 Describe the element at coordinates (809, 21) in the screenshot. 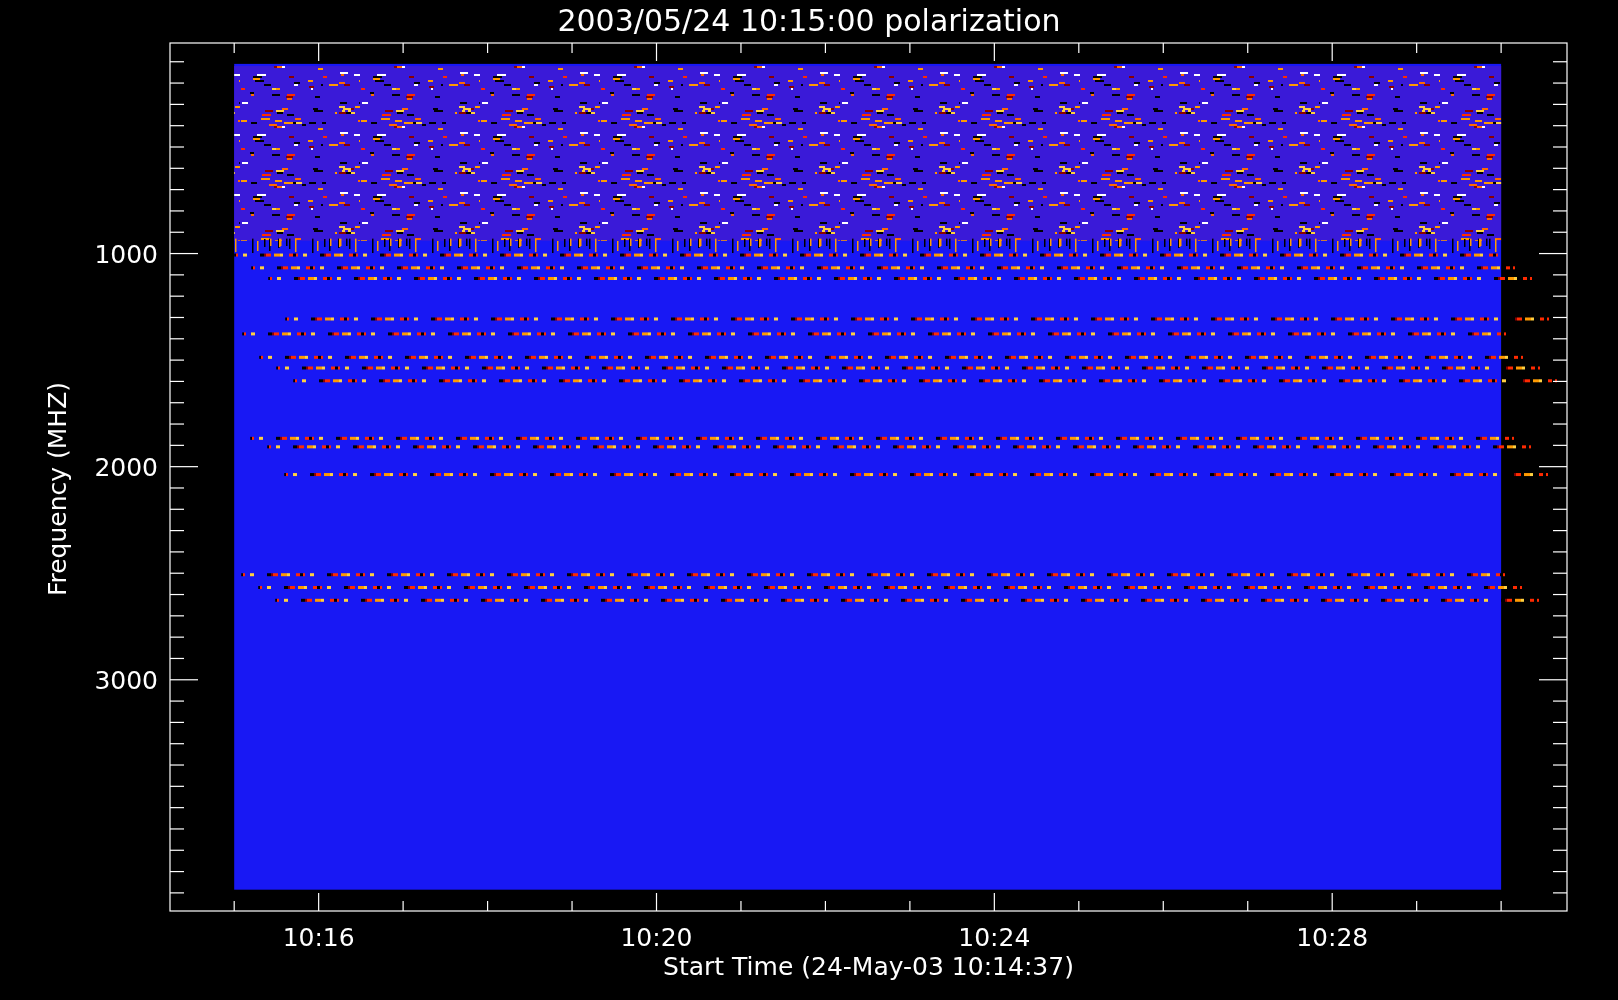

I see `chart-title: 2003/05/24 10:15:00 polarization` at that location.